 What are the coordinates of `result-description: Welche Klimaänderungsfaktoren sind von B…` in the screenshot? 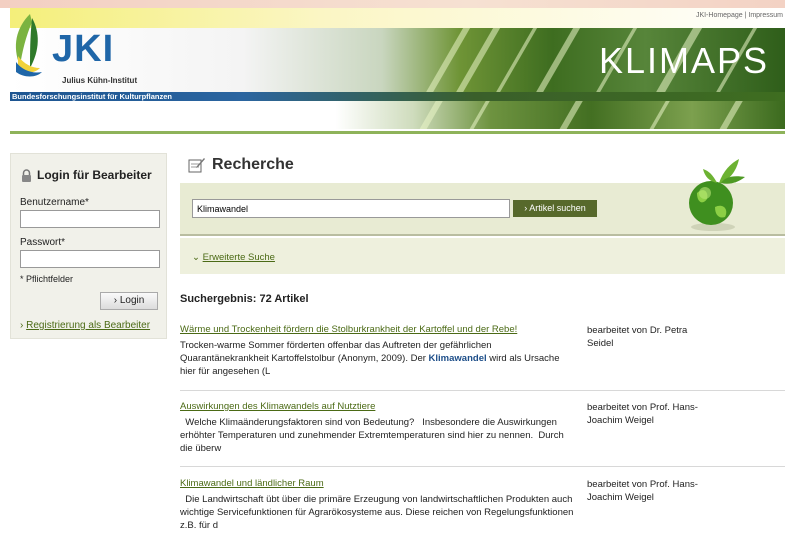 It's located at (373, 435).